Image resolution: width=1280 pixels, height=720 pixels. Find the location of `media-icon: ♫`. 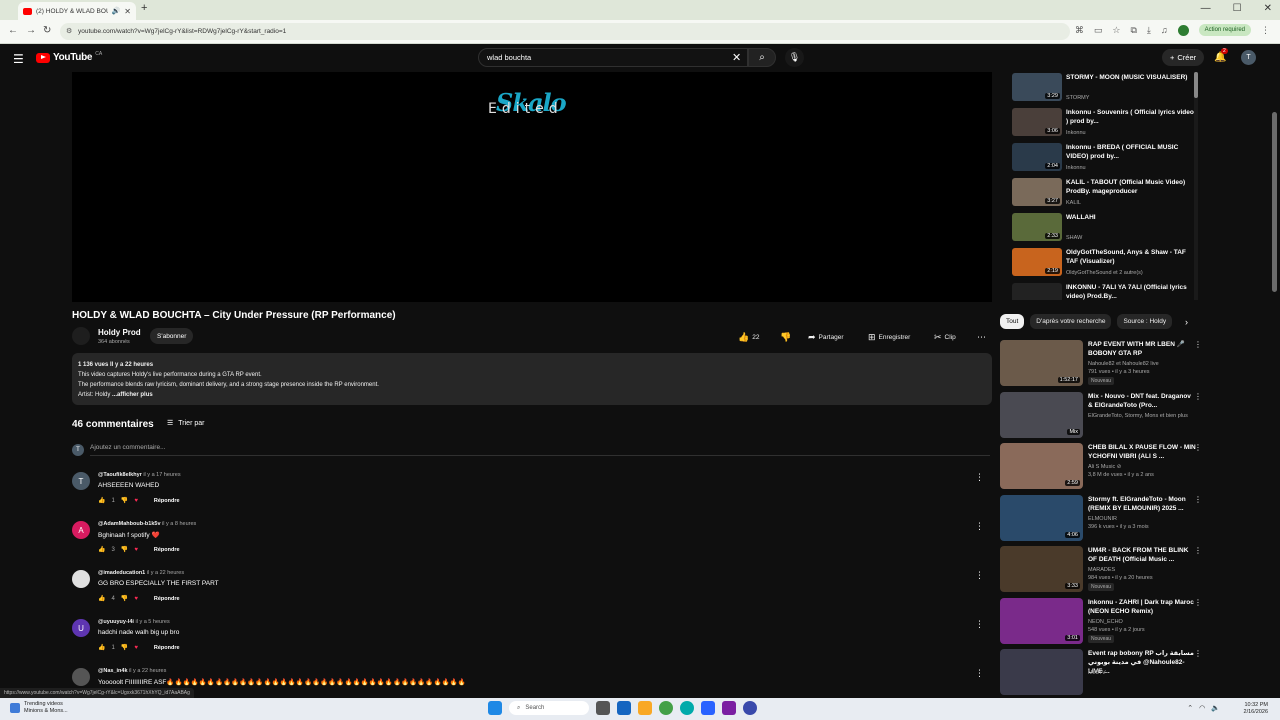

media-icon: ♫ is located at coordinates (1164, 30).